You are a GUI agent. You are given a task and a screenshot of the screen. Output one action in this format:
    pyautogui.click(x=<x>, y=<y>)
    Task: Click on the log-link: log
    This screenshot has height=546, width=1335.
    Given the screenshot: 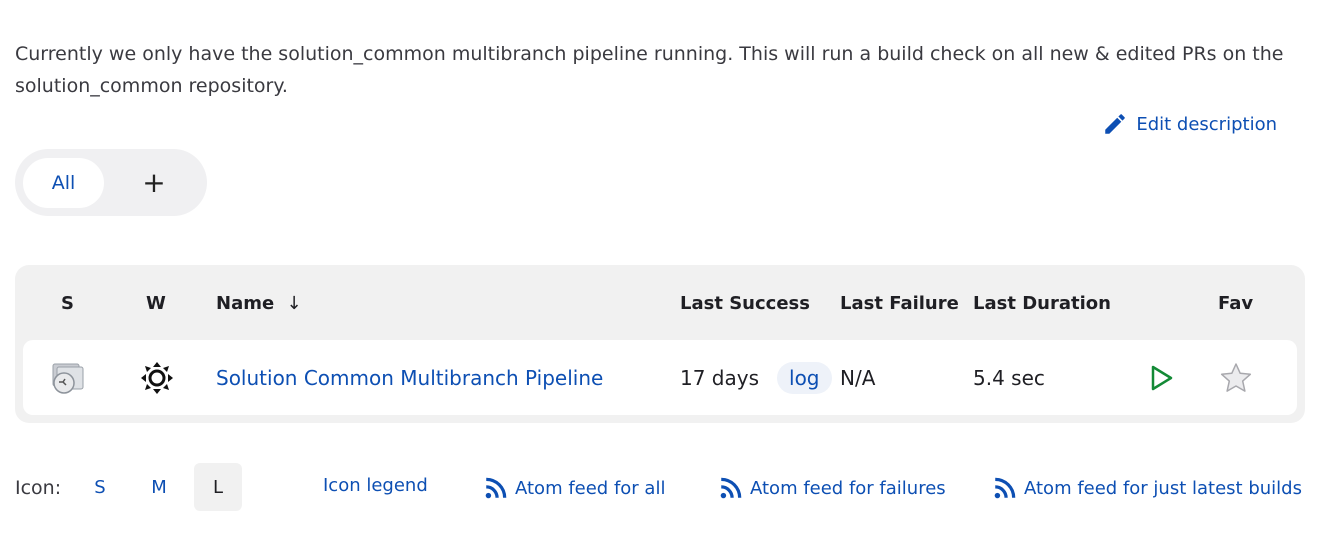 What is the action you would take?
    pyautogui.click(x=804, y=377)
    